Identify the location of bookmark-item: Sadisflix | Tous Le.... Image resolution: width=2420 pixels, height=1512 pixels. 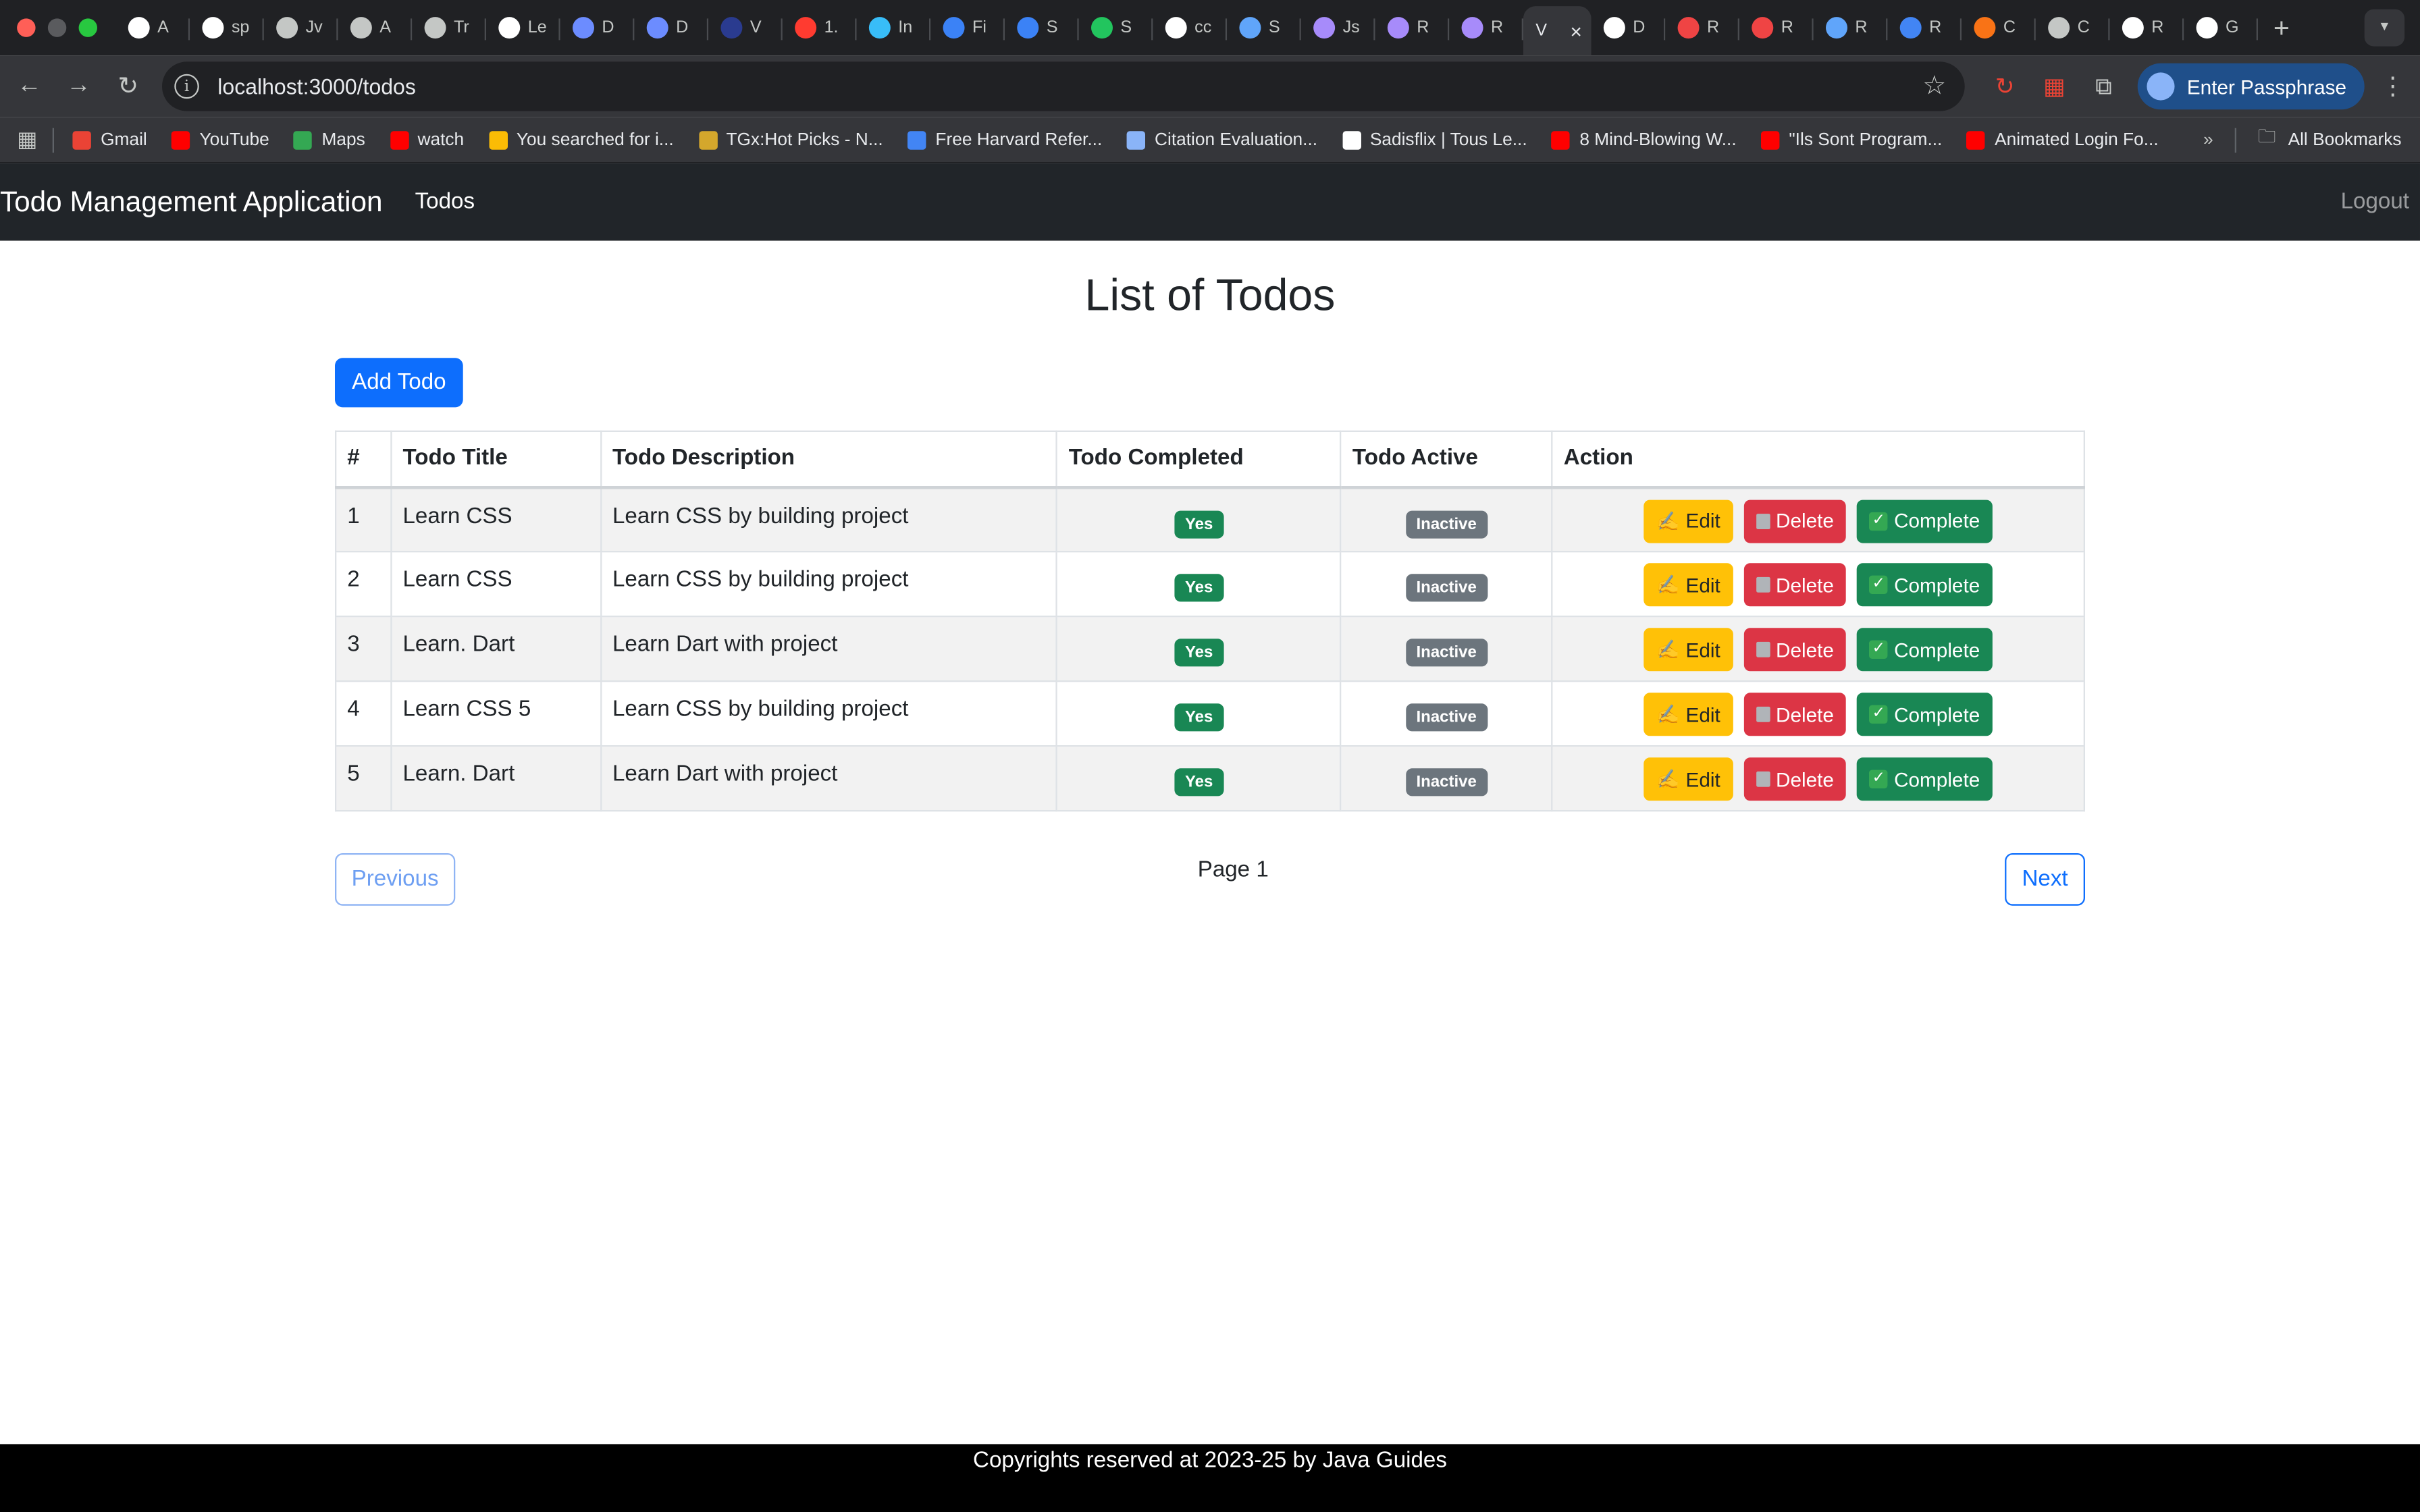
(1434, 139).